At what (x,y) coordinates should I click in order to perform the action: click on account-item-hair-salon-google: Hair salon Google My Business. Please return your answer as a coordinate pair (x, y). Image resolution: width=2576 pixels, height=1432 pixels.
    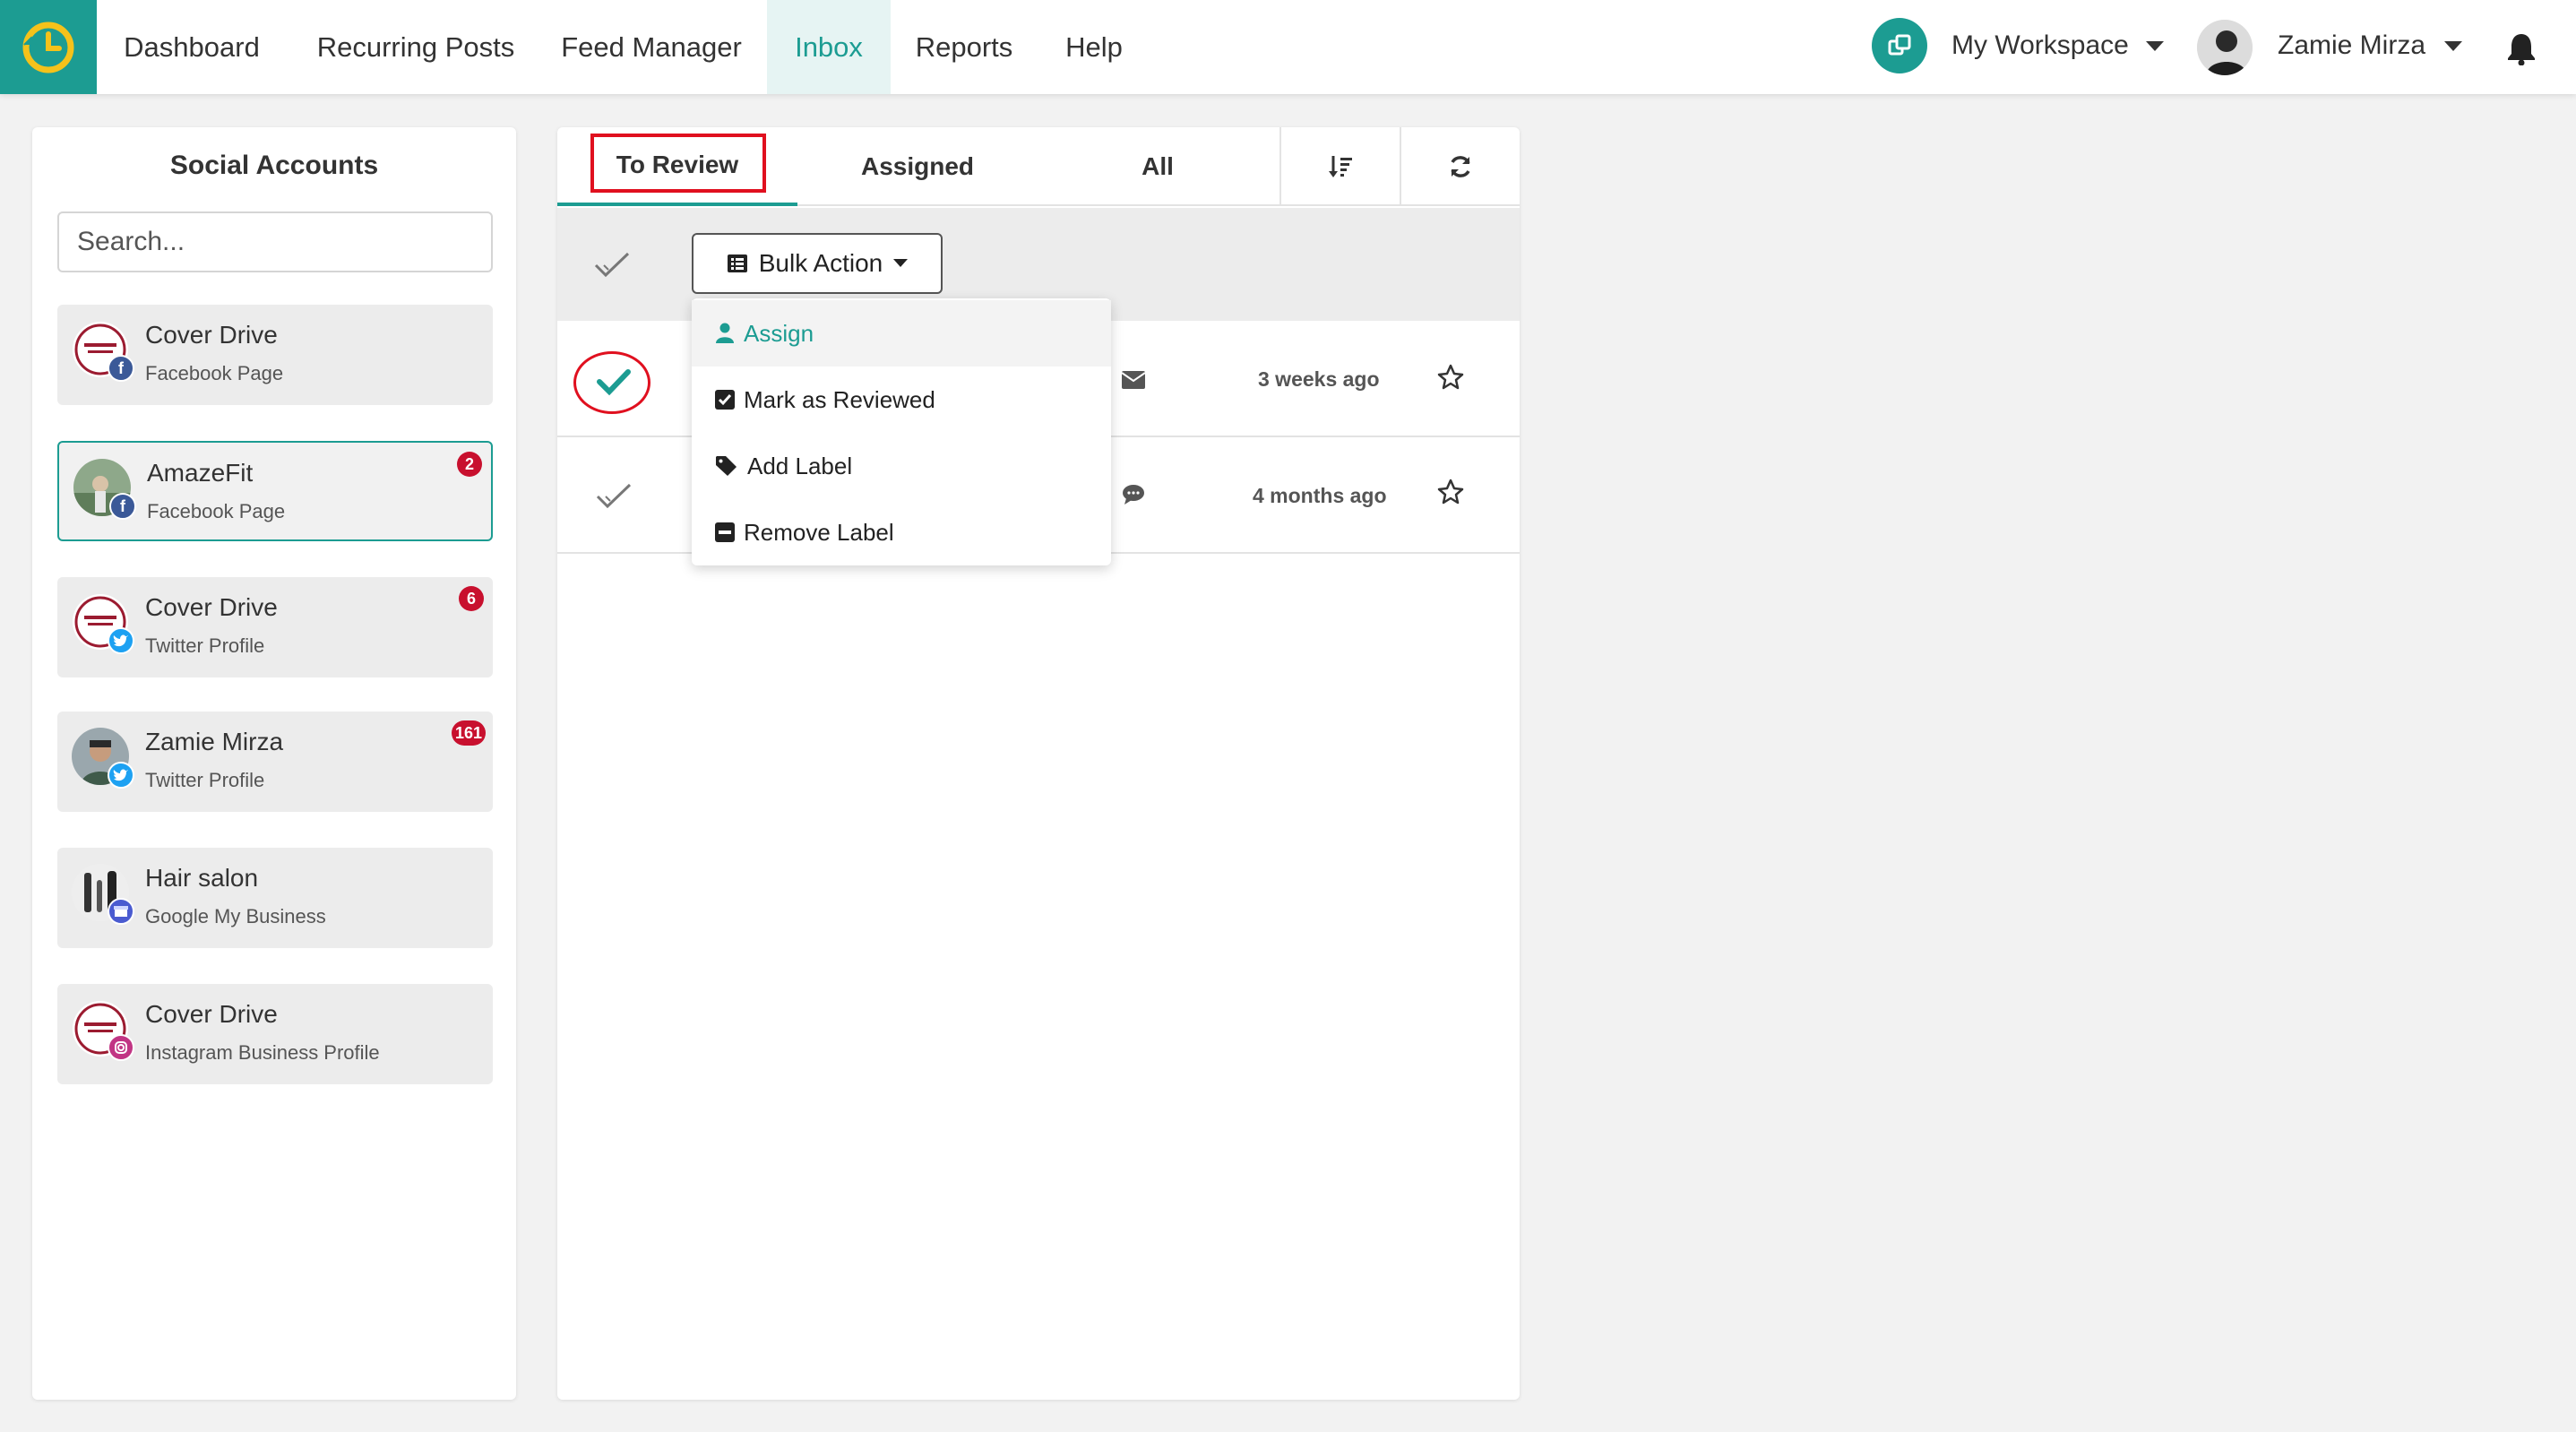
    Looking at the image, I should click on (275, 898).